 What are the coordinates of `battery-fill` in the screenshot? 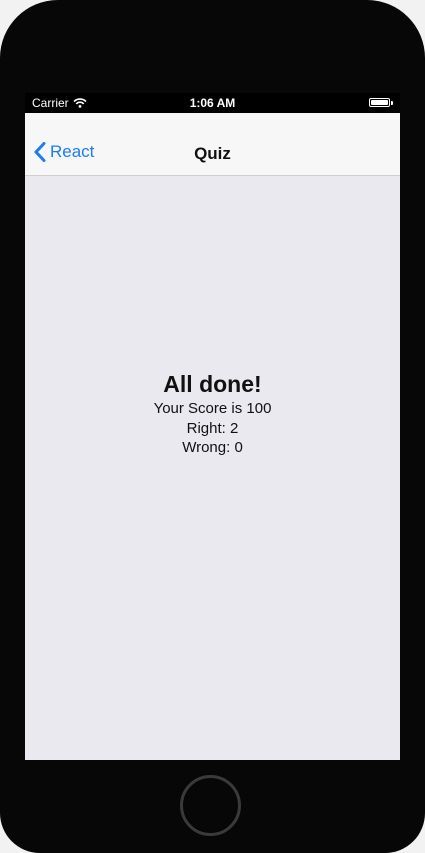 It's located at (379, 102).